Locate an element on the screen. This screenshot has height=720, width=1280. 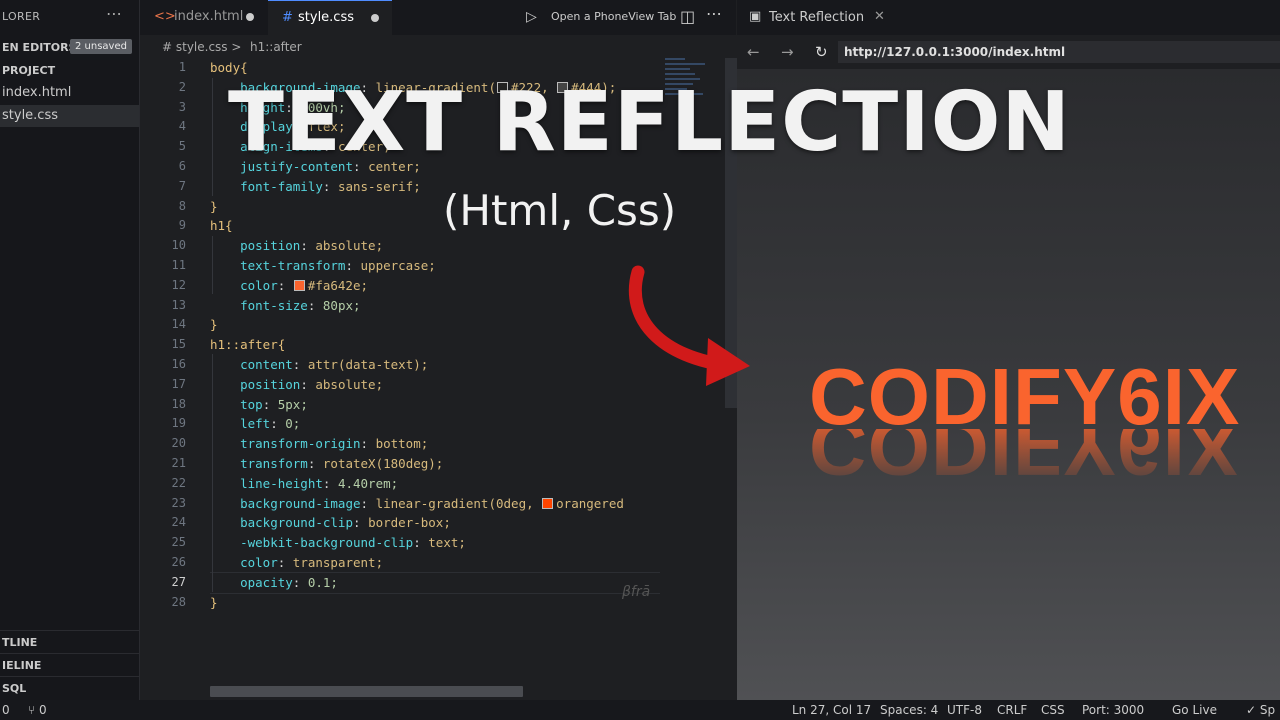
line-number: 12 is located at coordinates (178, 284).